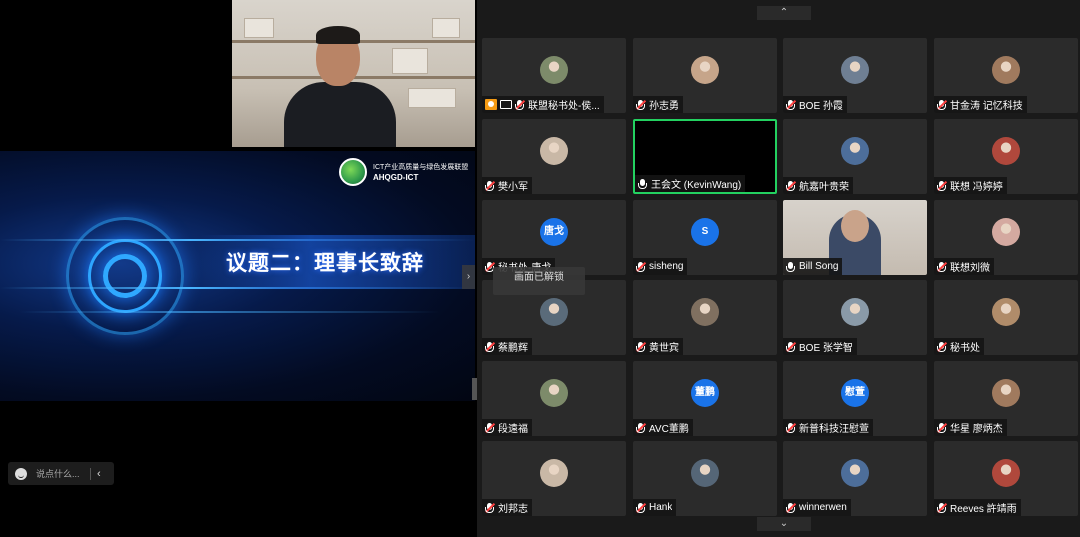 This screenshot has height=537, width=1080. What do you see at coordinates (784, 524) in the screenshot?
I see `scroll-down-button: ⌄` at bounding box center [784, 524].